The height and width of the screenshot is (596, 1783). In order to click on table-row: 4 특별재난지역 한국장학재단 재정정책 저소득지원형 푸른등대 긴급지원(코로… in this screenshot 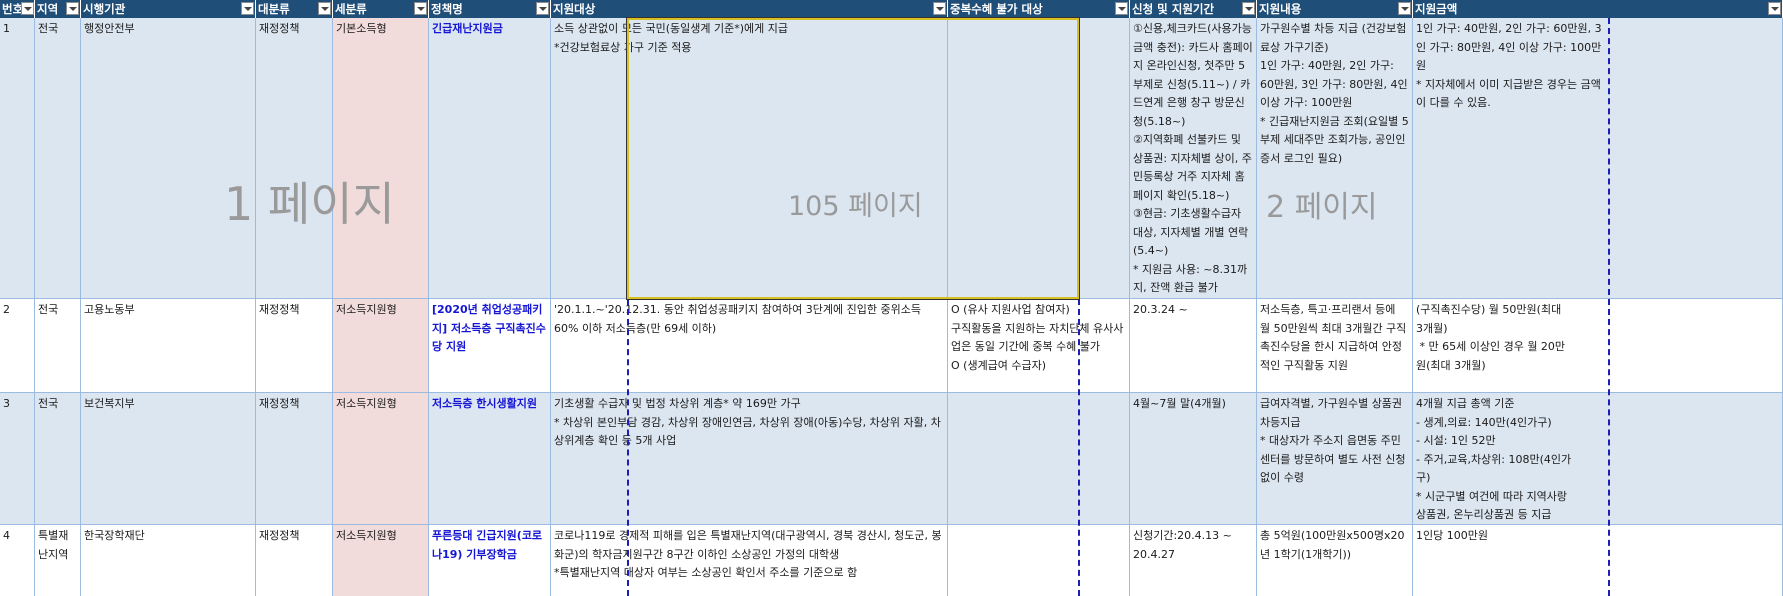, I will do `click(891, 560)`.